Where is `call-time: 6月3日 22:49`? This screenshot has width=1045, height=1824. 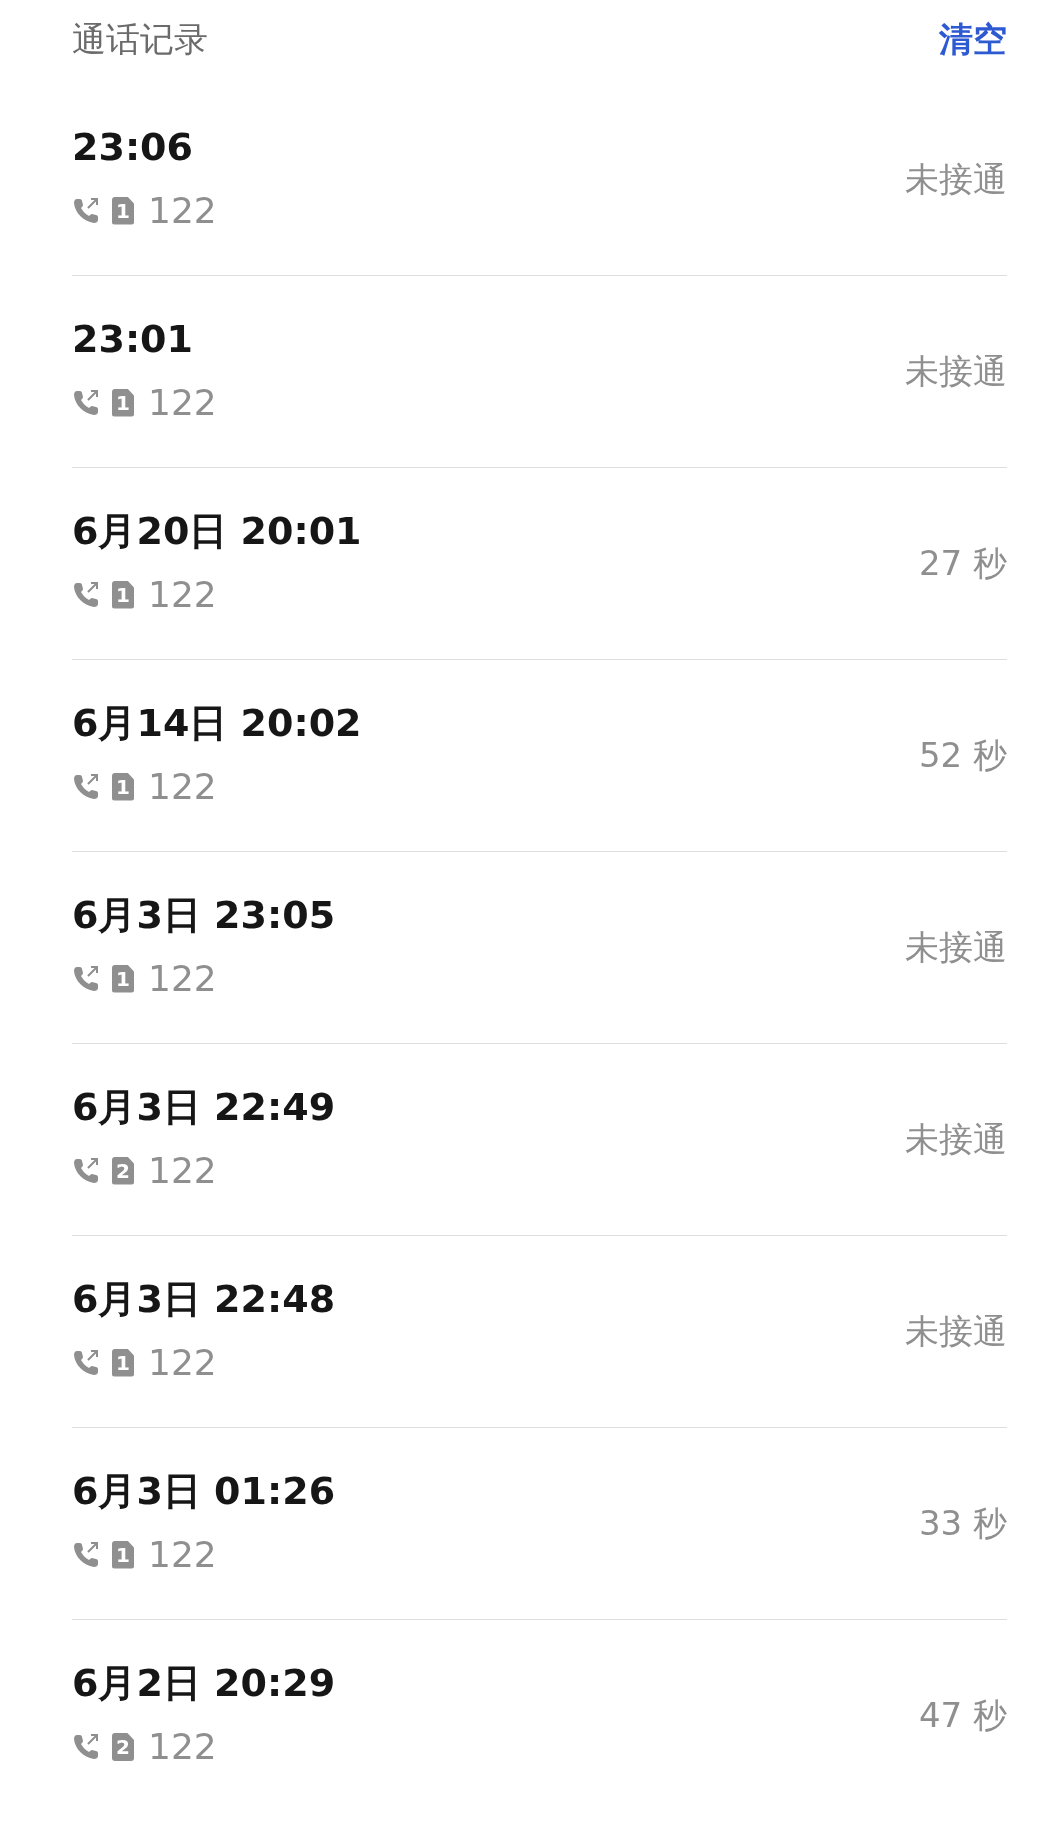 call-time: 6月3日 22:49 is located at coordinates (204, 1106).